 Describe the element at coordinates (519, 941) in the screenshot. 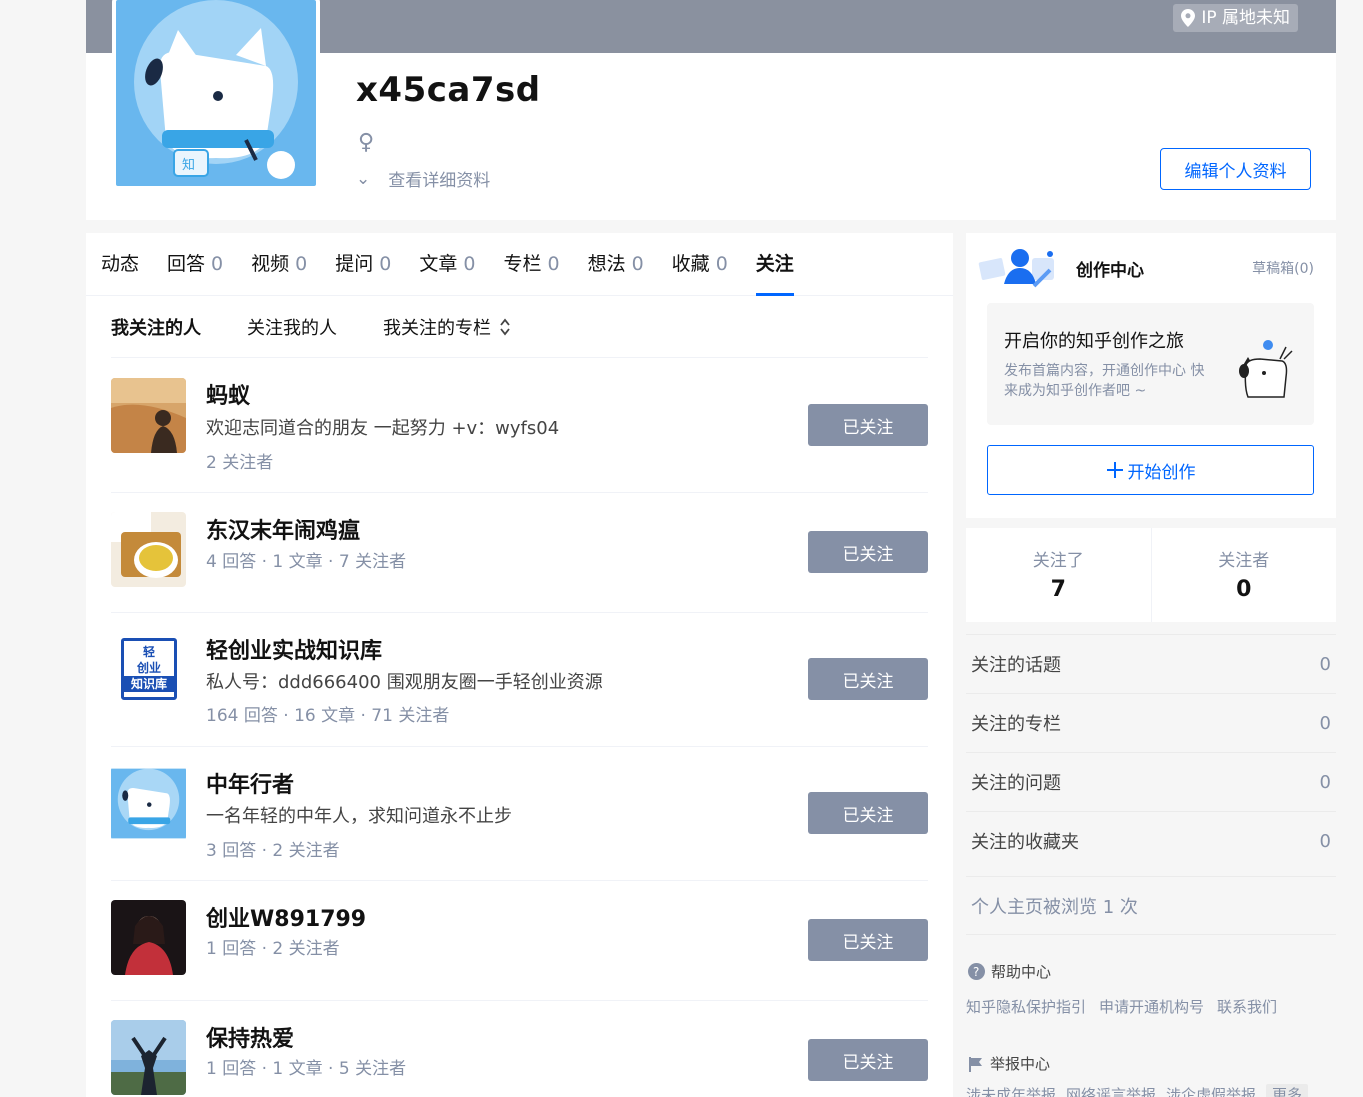

I see `list-item: 创业W891799 1 回答 · 2 关注者 已关注` at that location.